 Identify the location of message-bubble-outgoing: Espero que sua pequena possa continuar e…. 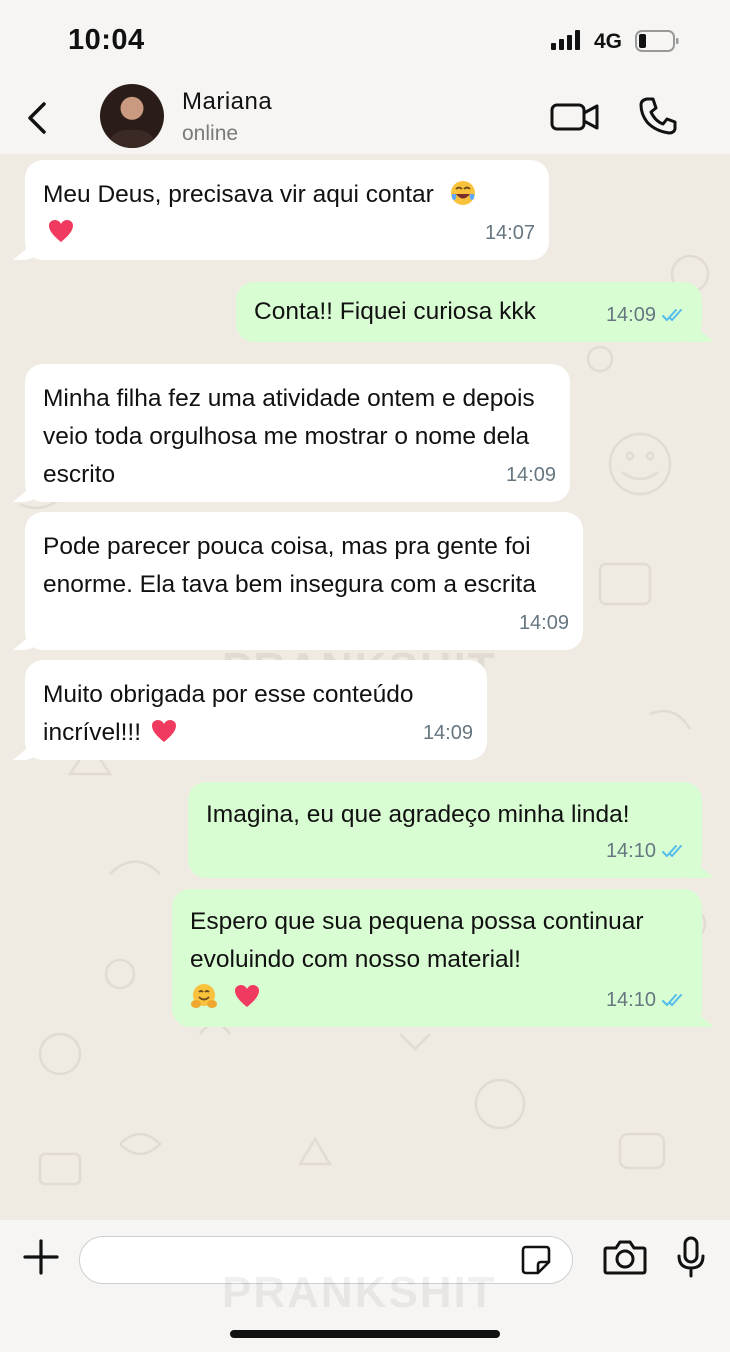
(437, 958).